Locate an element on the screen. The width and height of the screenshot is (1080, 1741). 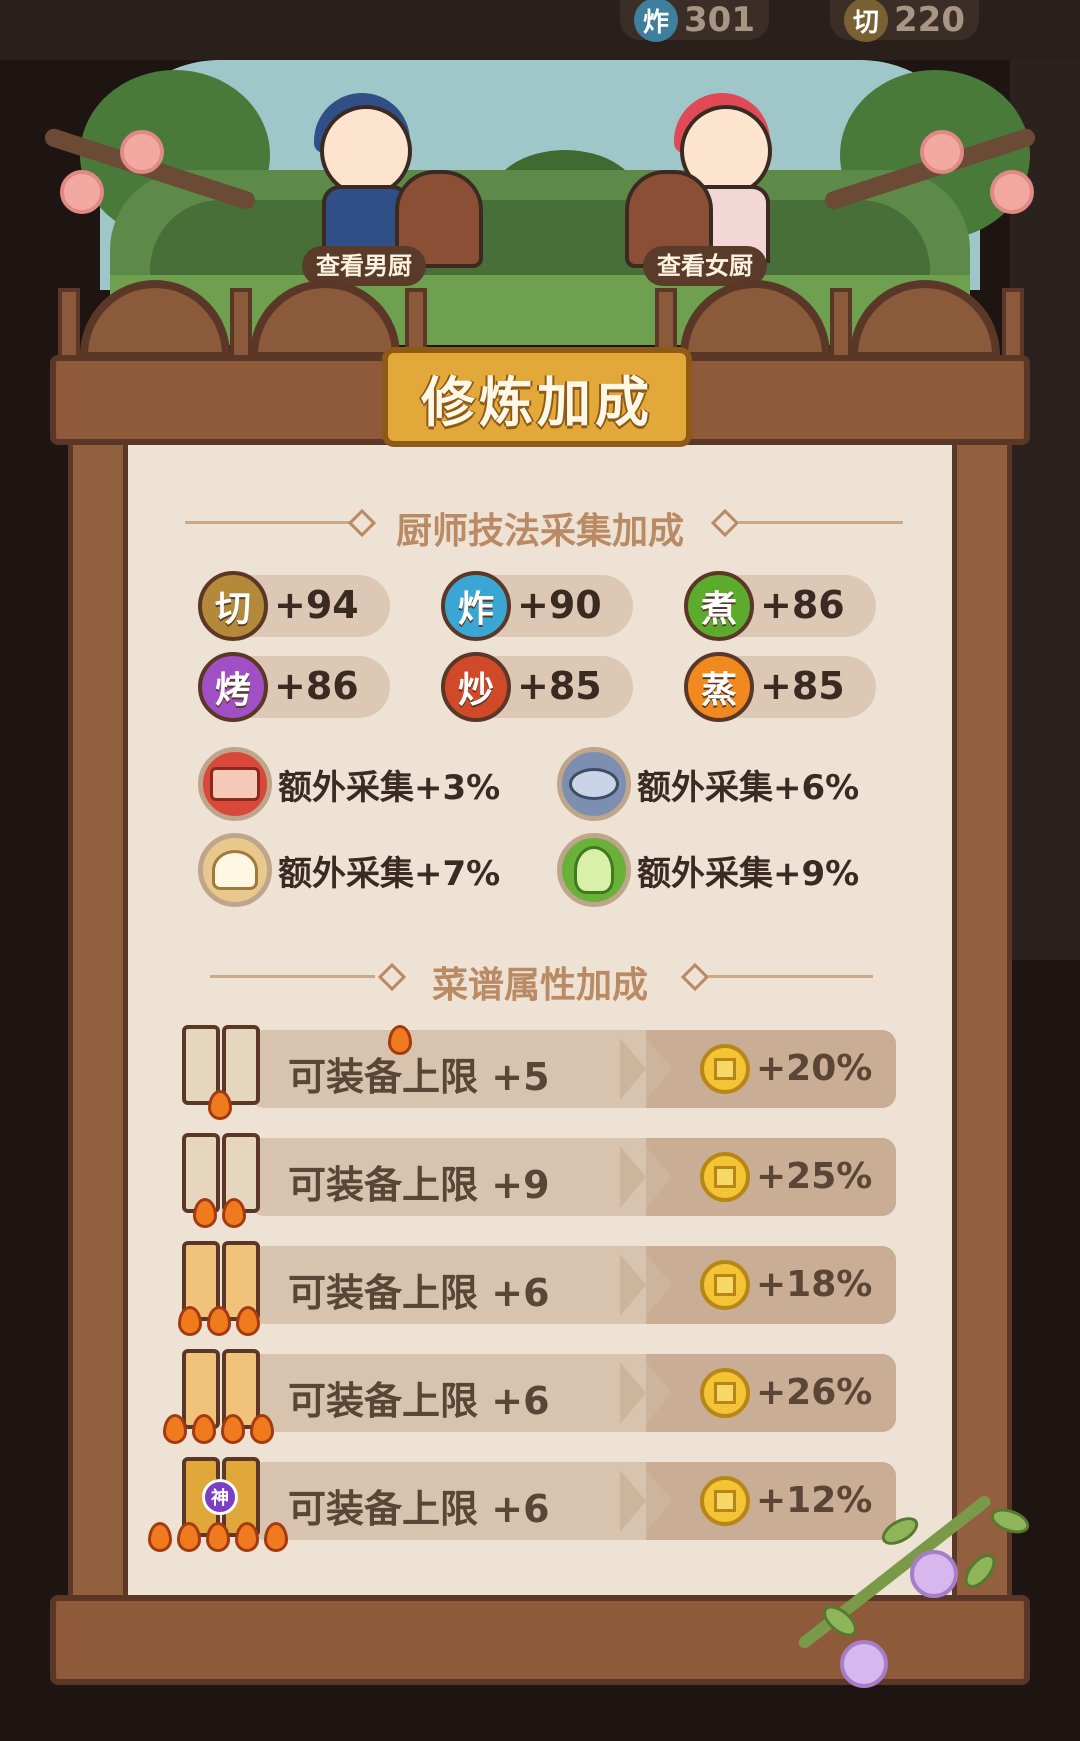
board-frame-left is located at coordinates (98, 1020).